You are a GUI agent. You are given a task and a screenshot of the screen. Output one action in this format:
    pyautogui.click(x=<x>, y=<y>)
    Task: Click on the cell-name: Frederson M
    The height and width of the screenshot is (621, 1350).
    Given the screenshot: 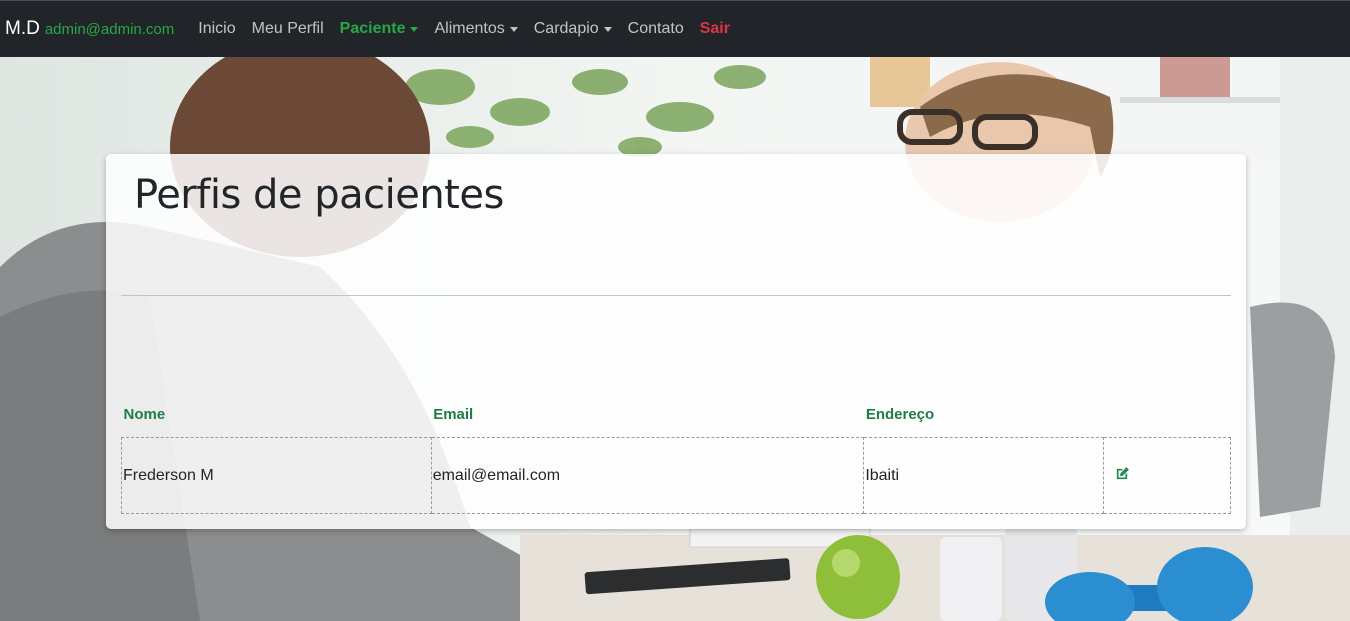 What is the action you would take?
    pyautogui.click(x=276, y=475)
    